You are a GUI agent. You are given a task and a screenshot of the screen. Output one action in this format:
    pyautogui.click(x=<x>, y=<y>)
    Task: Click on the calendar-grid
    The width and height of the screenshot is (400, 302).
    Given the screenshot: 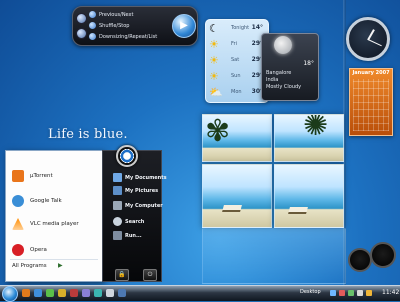 What is the action you would take?
    pyautogui.click(x=371, y=105)
    